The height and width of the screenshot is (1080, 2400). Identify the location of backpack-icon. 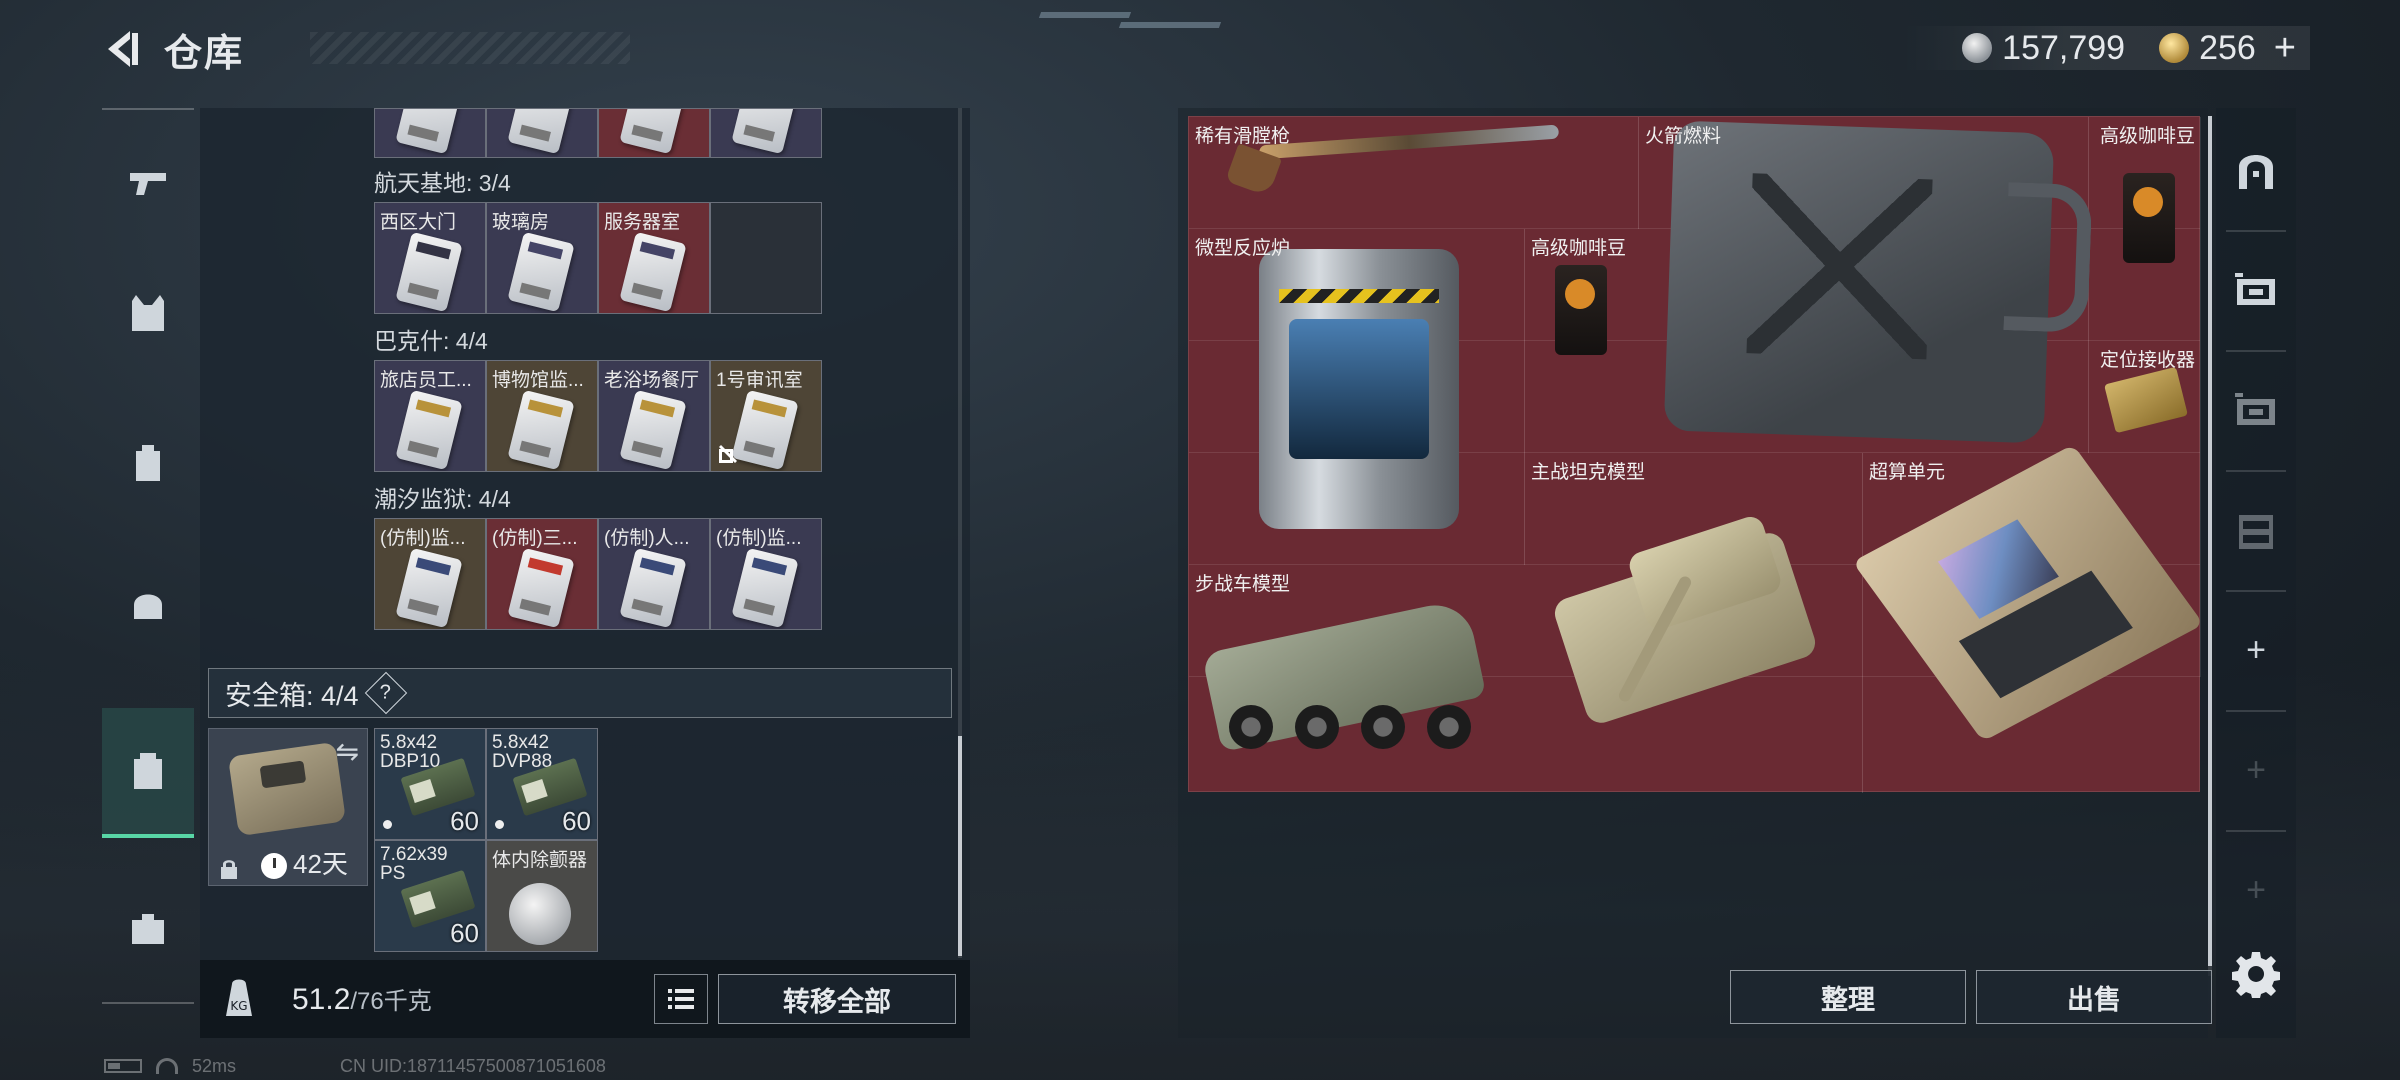
(148, 463).